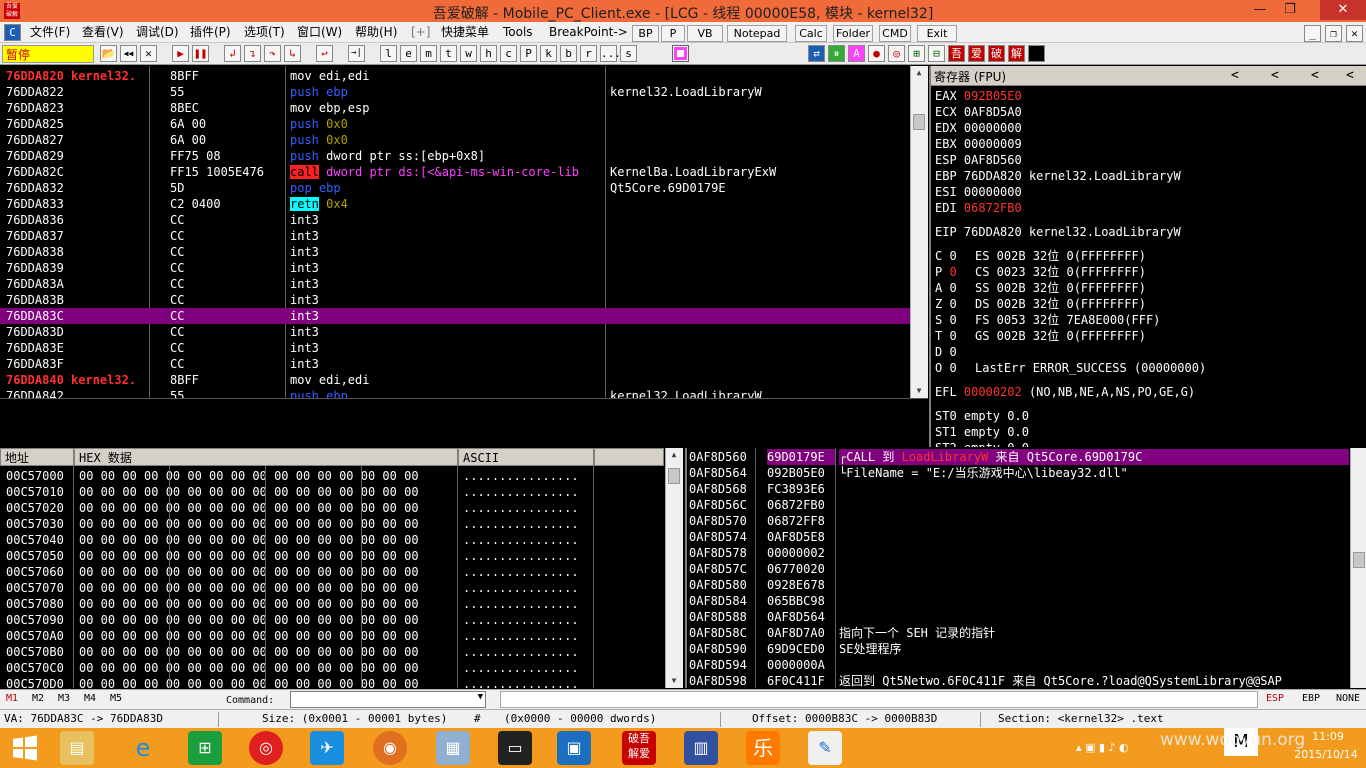 This screenshot has height=768, width=1366. What do you see at coordinates (1018, 617) in the screenshot?
I see `stack-row: 0AF8D588 0AF8D564` at bounding box center [1018, 617].